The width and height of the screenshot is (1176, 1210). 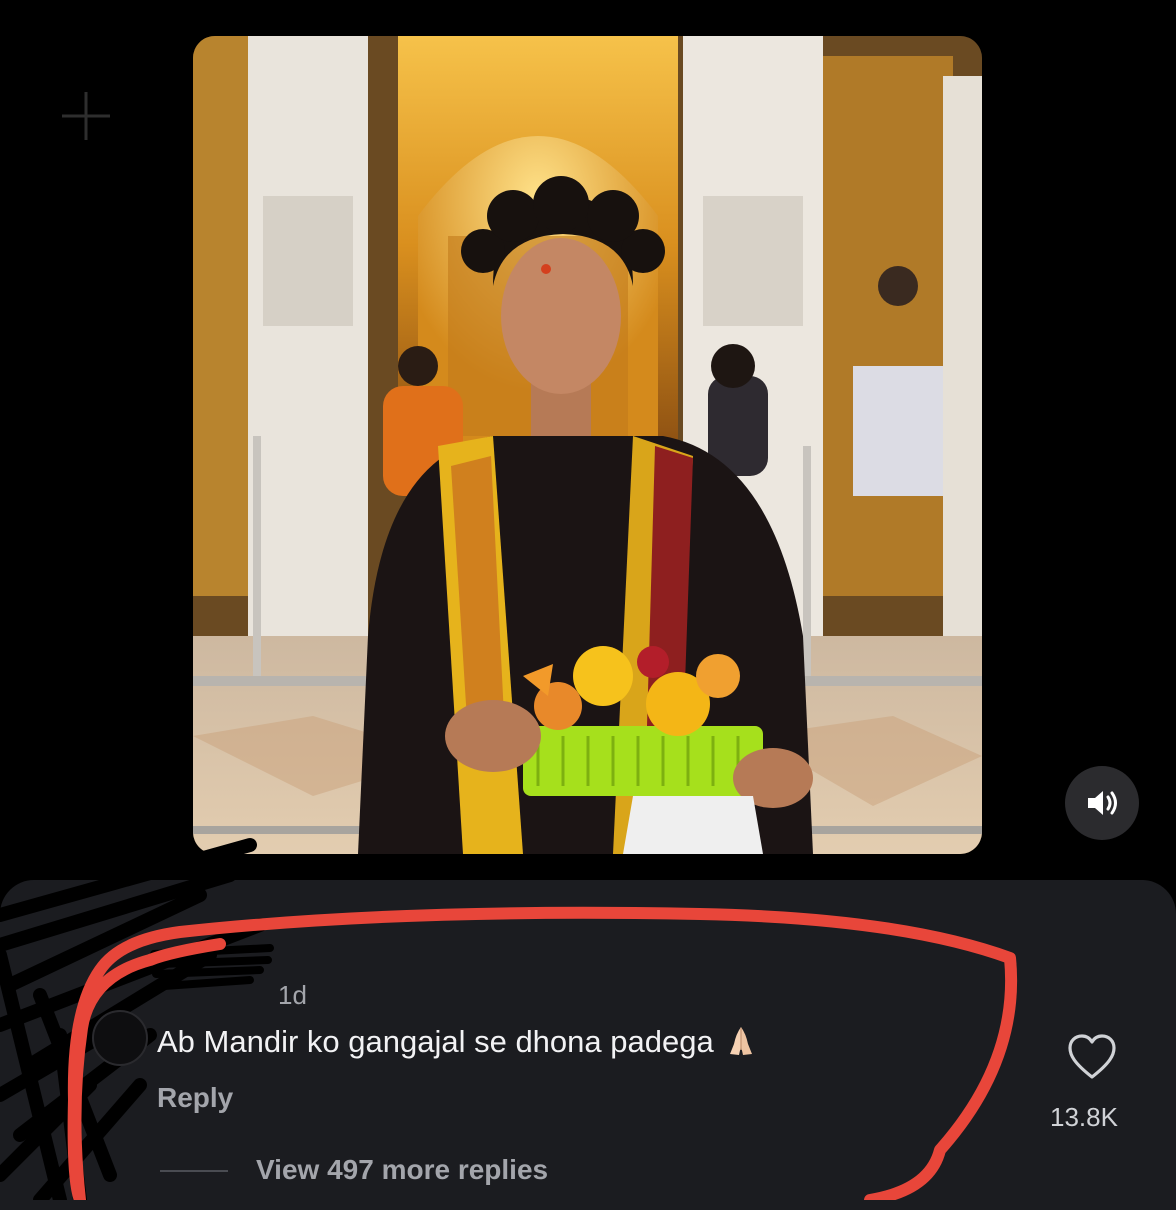 I want to click on comment-text: Ab Mandir ko gangajal se dhona padega, so click(x=457, y=1045).